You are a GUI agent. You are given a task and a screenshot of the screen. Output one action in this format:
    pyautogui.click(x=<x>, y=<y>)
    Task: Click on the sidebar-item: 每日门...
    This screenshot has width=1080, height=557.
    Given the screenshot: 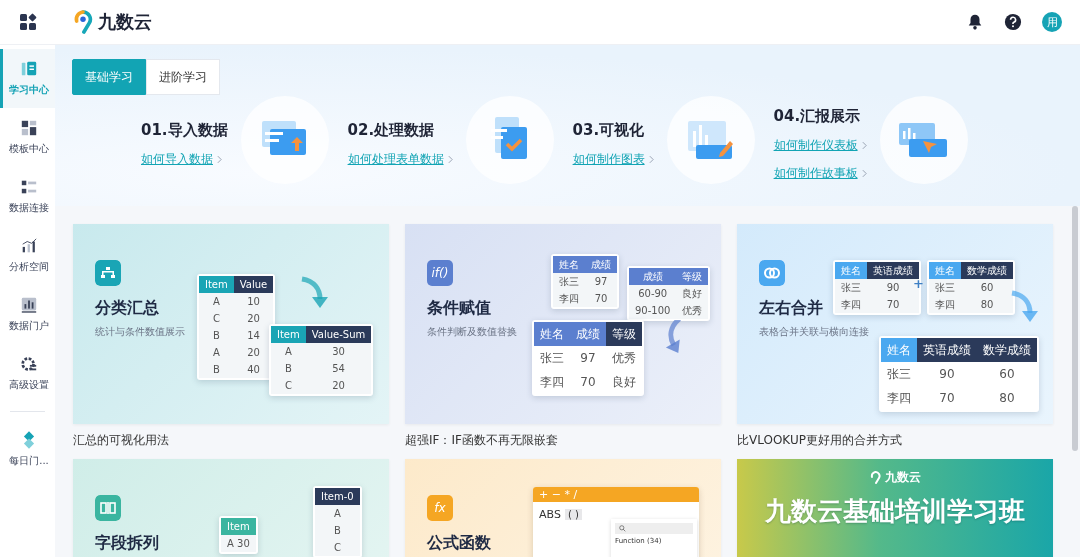 What is the action you would take?
    pyautogui.click(x=27, y=449)
    